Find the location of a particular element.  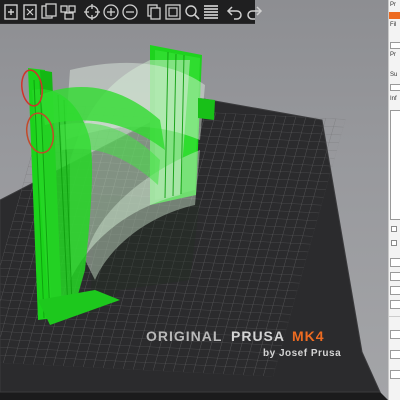

crosshair-icon is located at coordinates (92, 11).